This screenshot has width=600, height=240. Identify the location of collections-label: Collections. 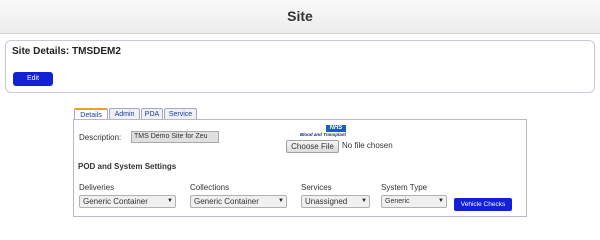
(210, 187).